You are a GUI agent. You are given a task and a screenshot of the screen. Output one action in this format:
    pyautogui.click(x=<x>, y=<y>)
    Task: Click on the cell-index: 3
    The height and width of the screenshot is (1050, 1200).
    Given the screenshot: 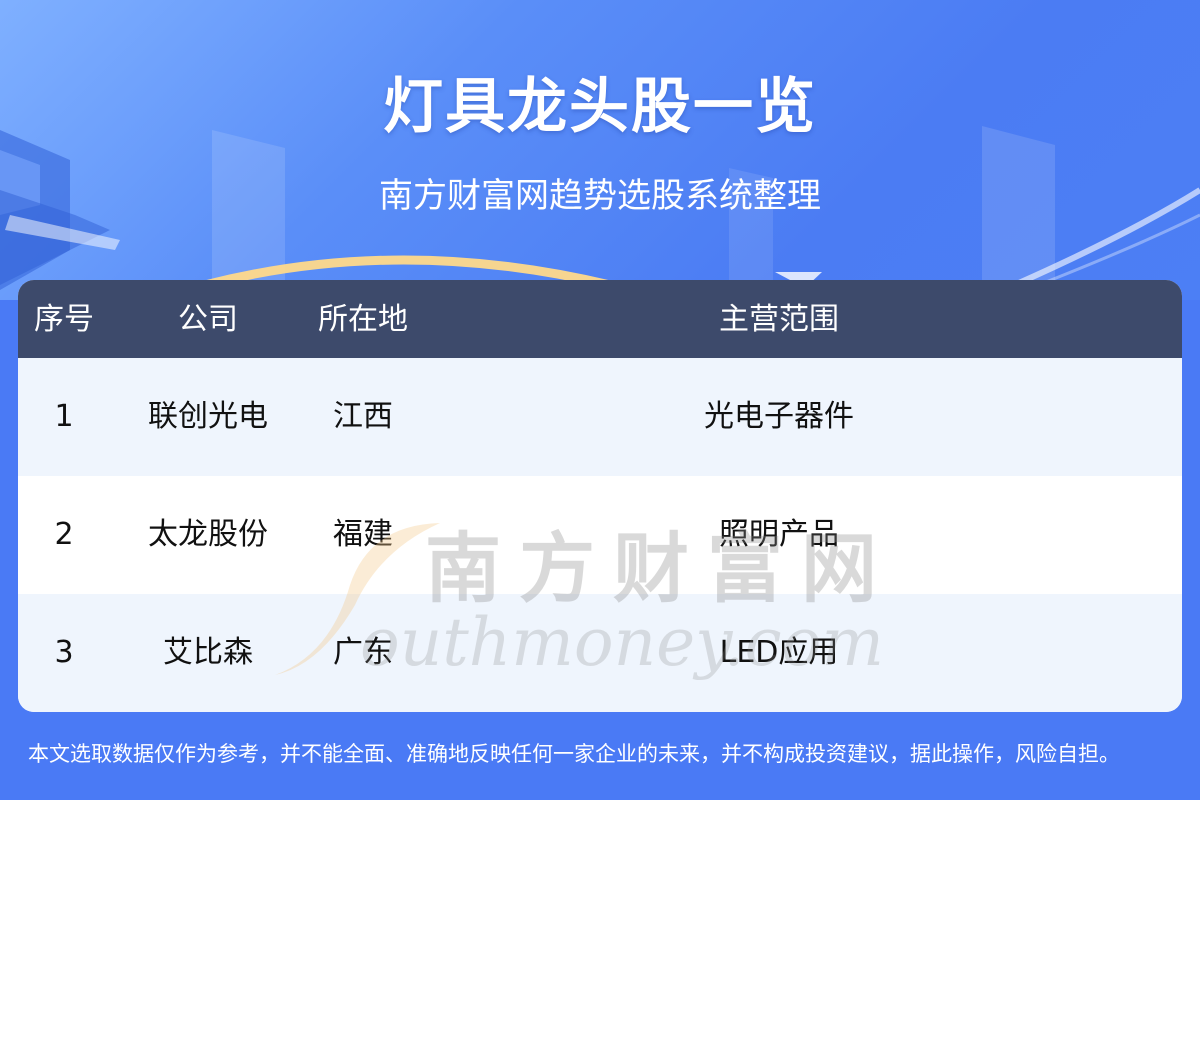 What is the action you would take?
    pyautogui.click(x=64, y=652)
    